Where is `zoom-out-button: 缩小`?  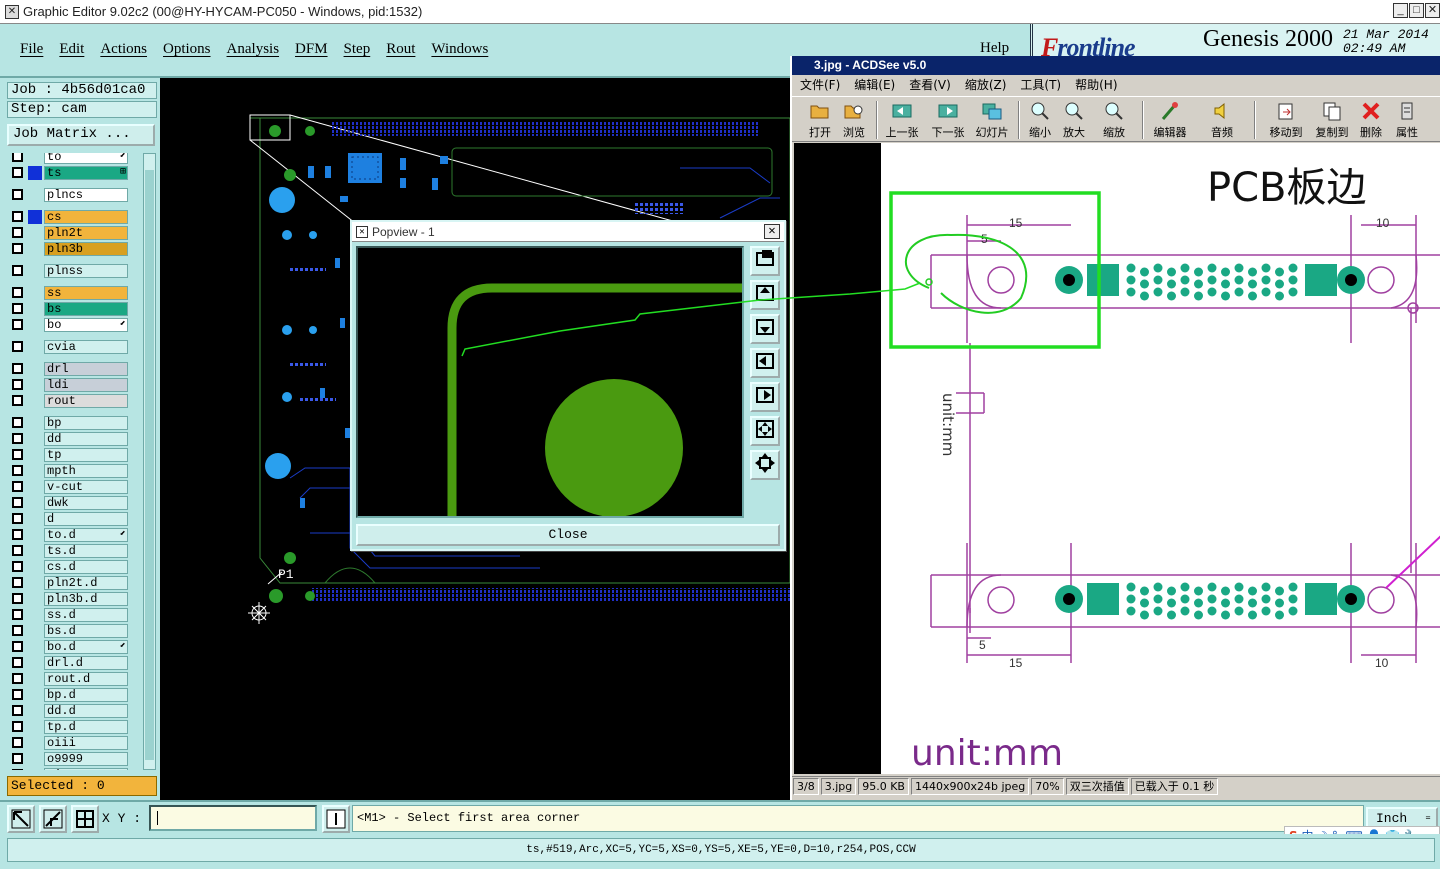 zoom-out-button: 缩小 is located at coordinates (1040, 120).